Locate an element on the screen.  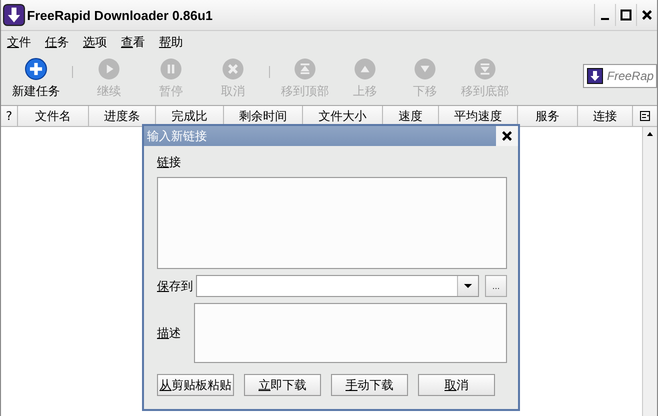
move-down-icon is located at coordinates (425, 69).